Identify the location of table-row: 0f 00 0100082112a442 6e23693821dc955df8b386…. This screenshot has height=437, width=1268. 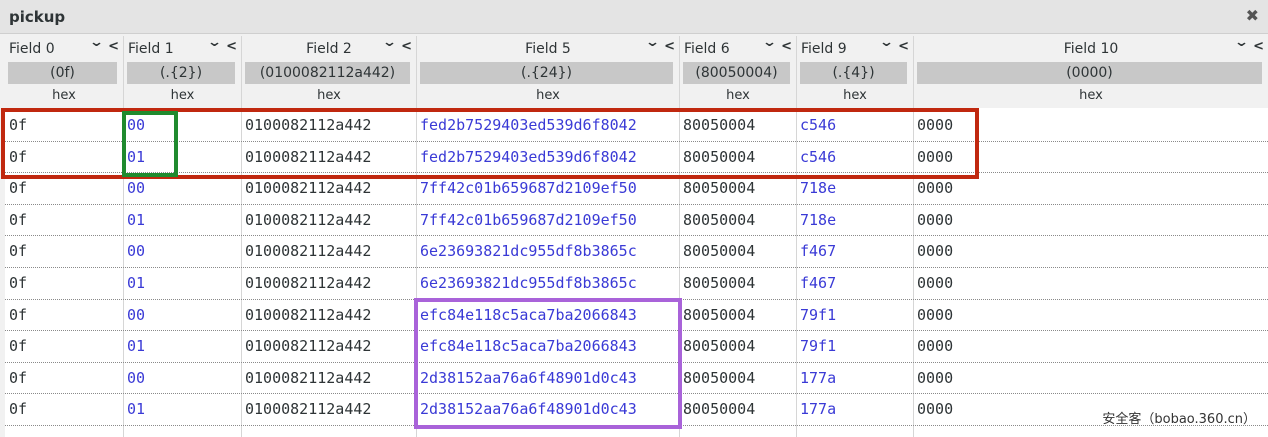
(636, 252).